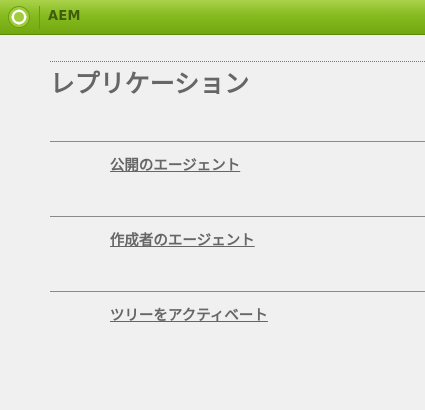 This screenshot has height=410, width=425. What do you see at coordinates (237, 61) in the screenshot?
I see `title-divider` at bounding box center [237, 61].